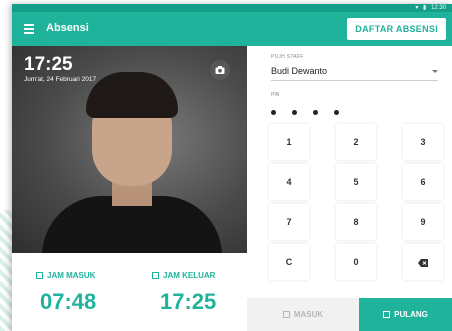  I want to click on pin-label: PIN, so click(275, 95).